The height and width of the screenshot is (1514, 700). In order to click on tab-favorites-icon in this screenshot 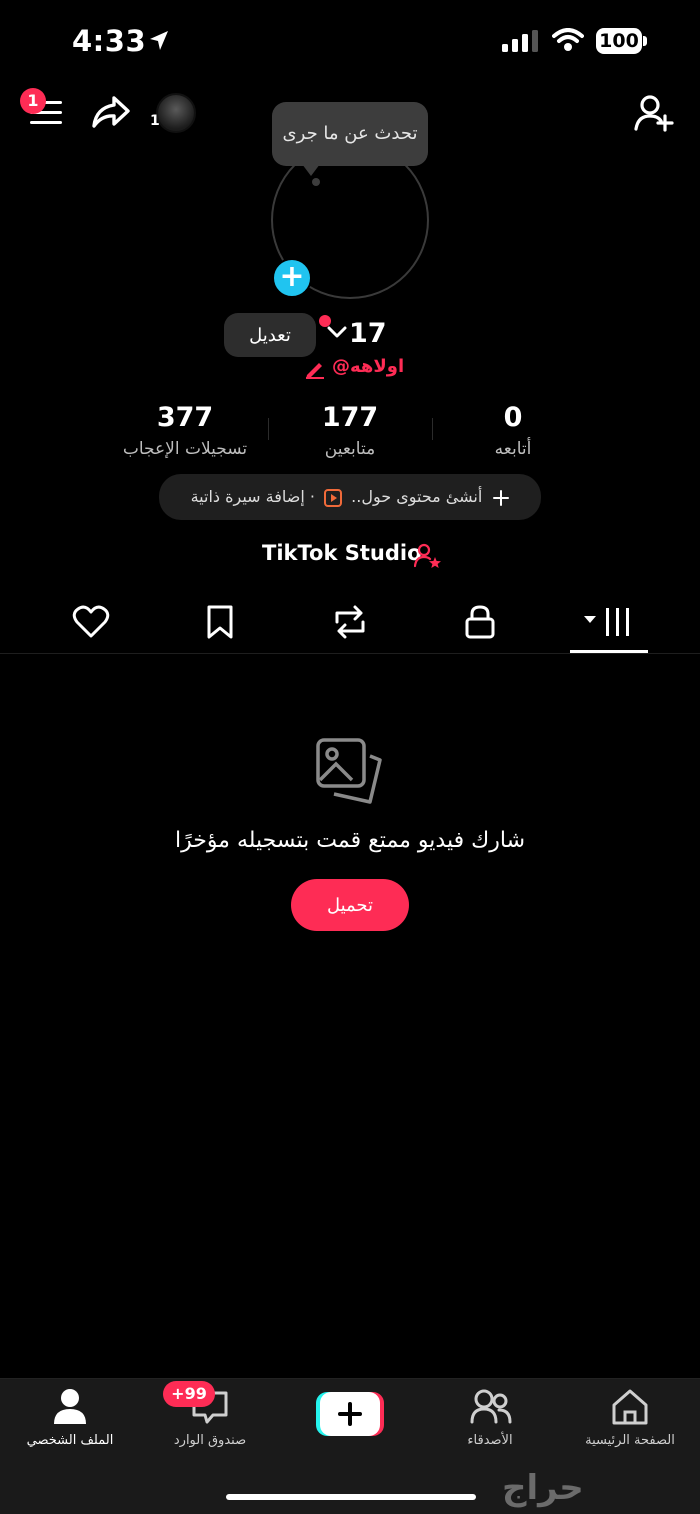, I will do `click(220, 622)`.